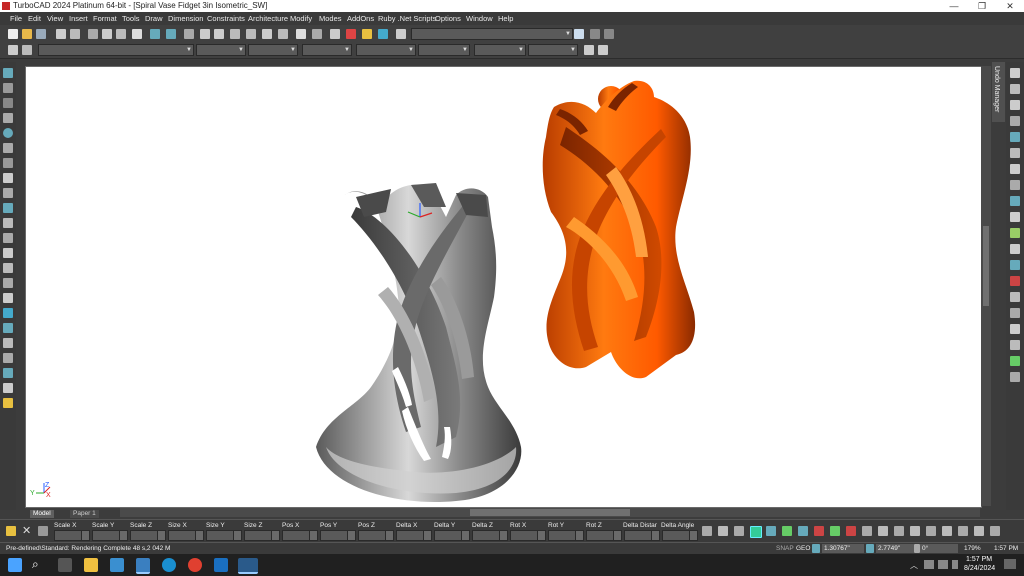 The image size is (1024, 576). What do you see at coordinates (803, 531) in the screenshot?
I see `snap-quadrant-icon` at bounding box center [803, 531].